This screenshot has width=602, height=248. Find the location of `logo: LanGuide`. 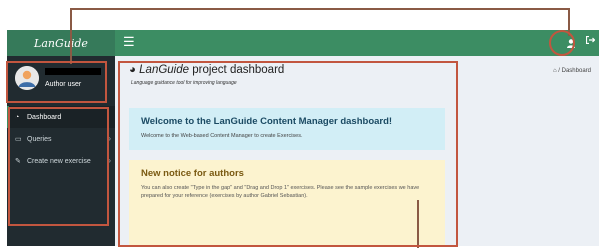

logo: LanGuide is located at coordinates (61, 43).